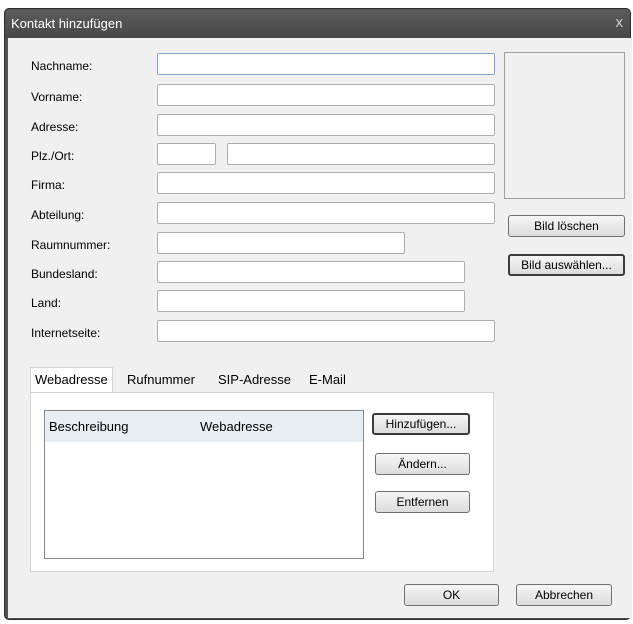 The width and height of the screenshot is (633, 624). I want to click on adresse-label: Adresse:, so click(55, 127).